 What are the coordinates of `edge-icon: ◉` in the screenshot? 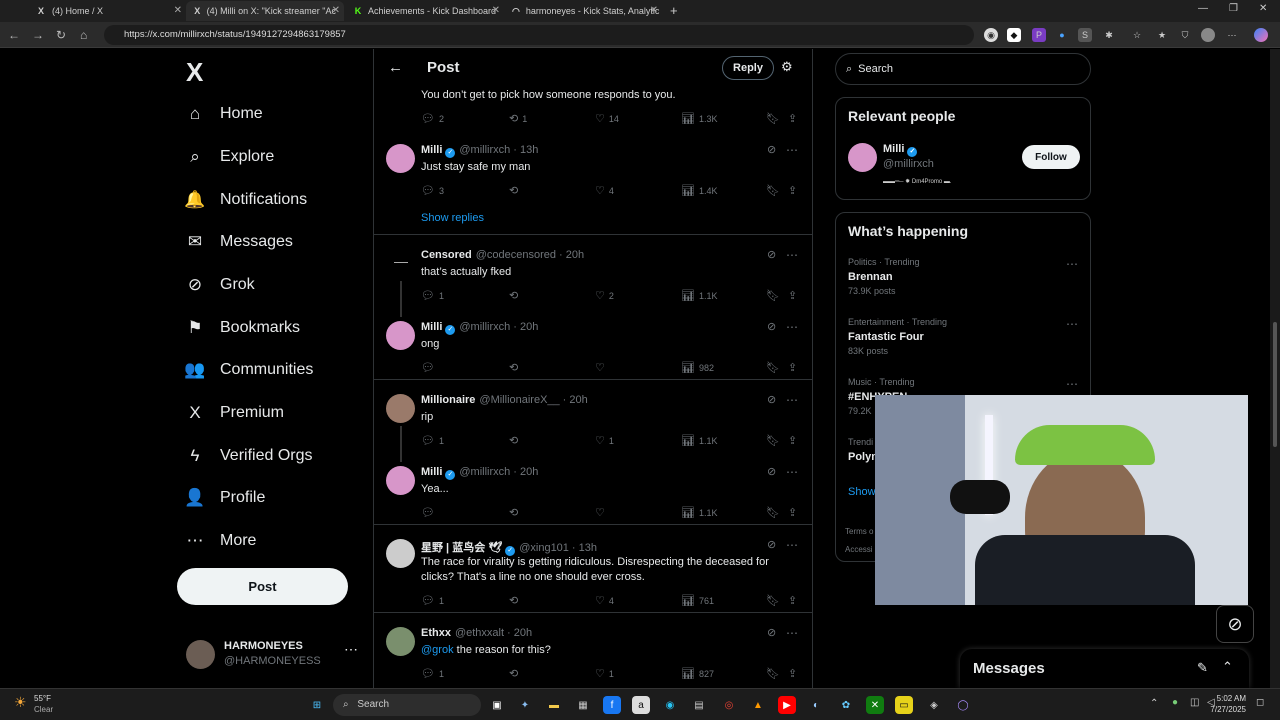 It's located at (670, 705).